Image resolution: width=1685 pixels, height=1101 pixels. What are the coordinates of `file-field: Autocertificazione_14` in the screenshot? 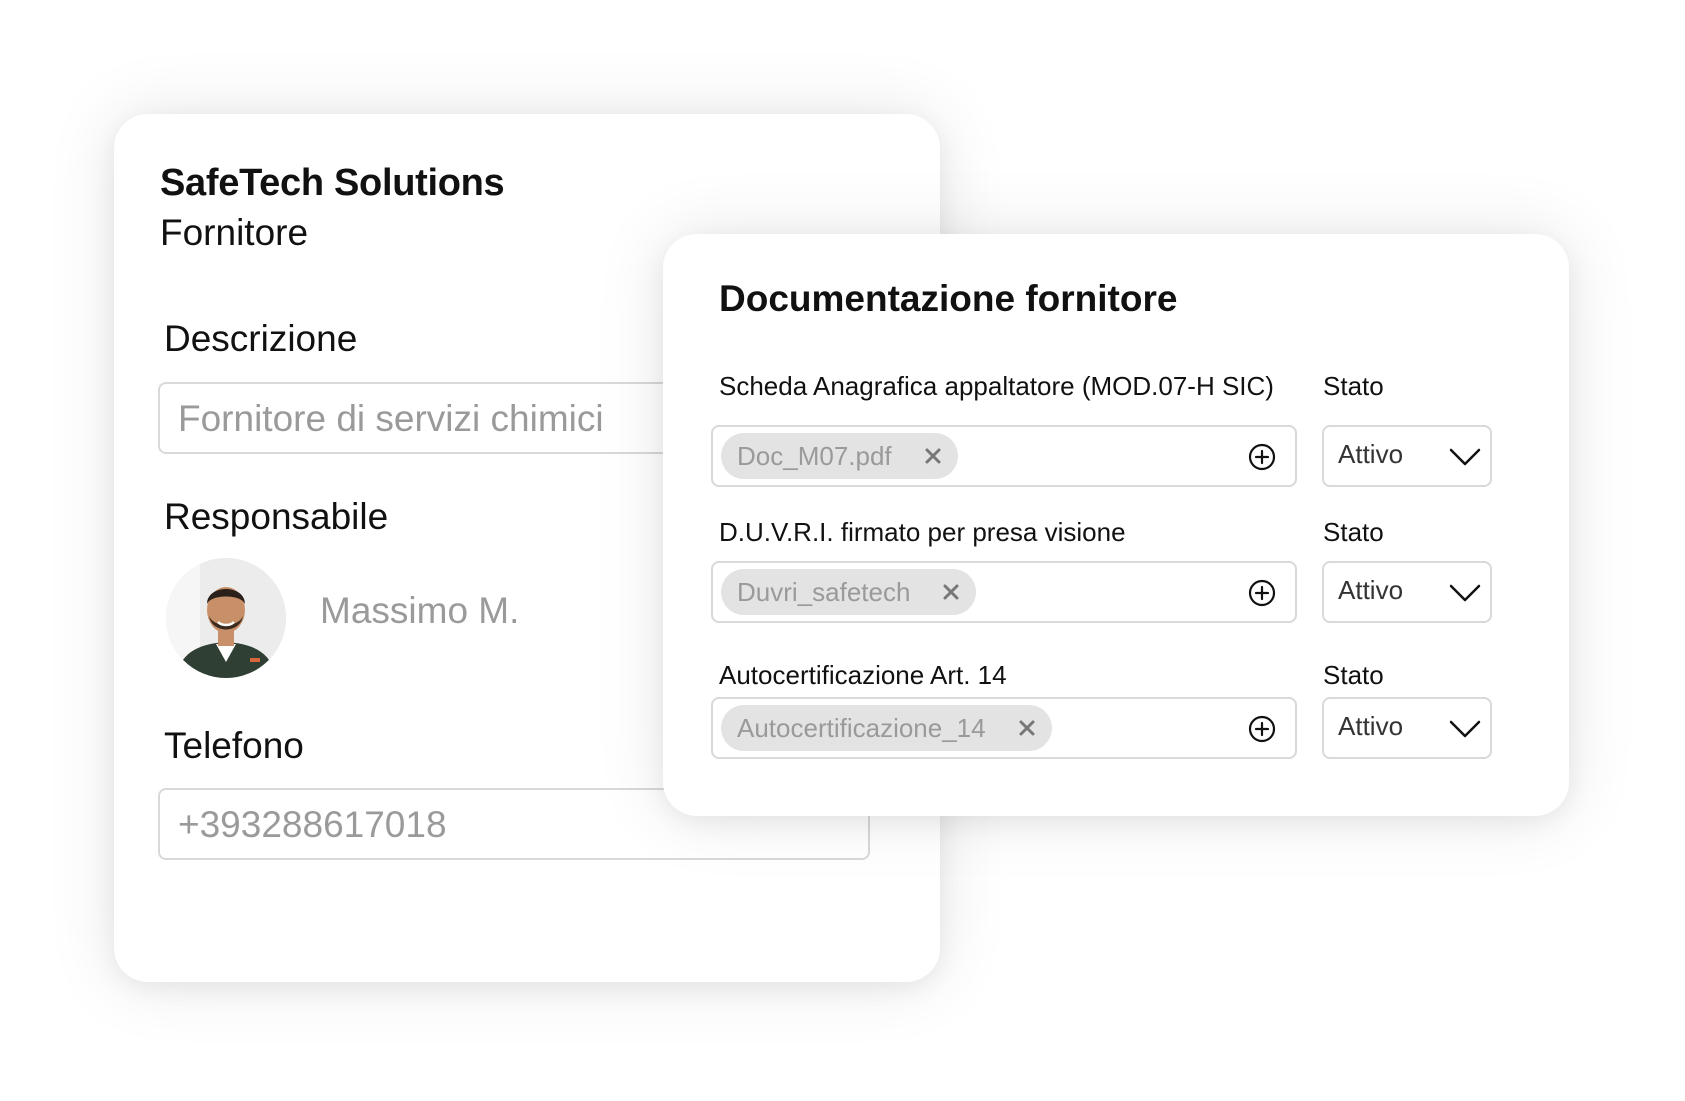 It's located at (1004, 728).